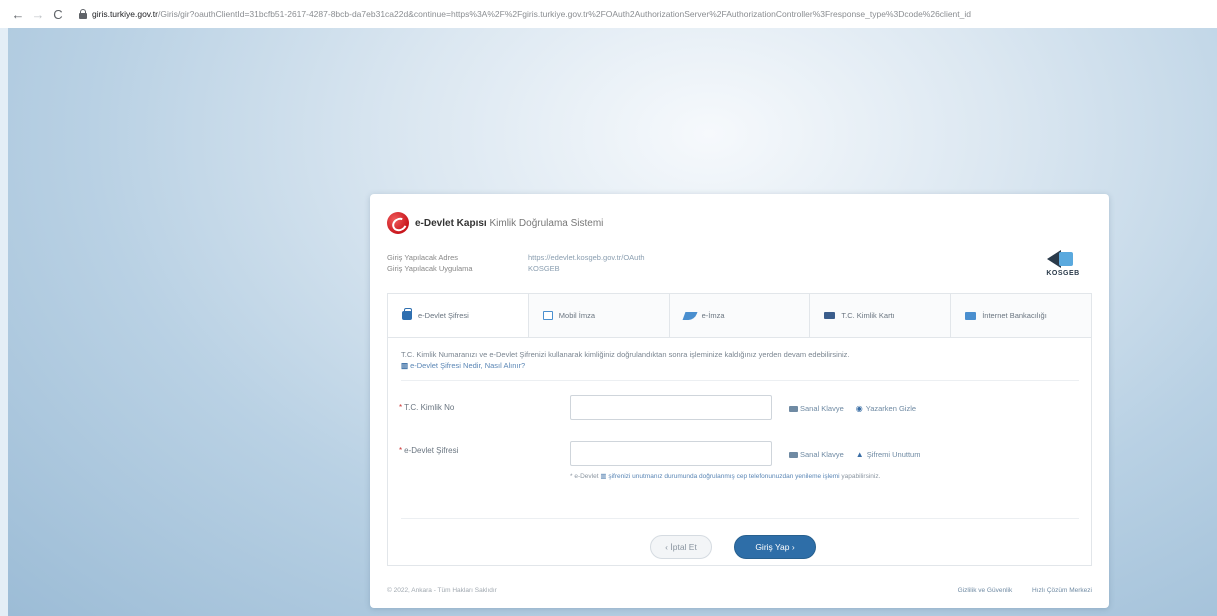  I want to click on address-label: Giriş Yapılacak Adres, so click(423, 257).